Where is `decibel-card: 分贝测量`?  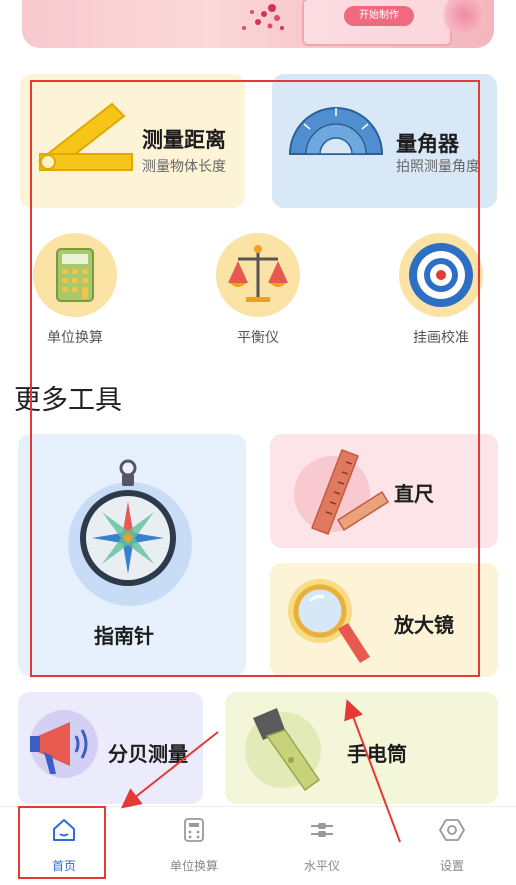 decibel-card: 分贝测量 is located at coordinates (110, 748).